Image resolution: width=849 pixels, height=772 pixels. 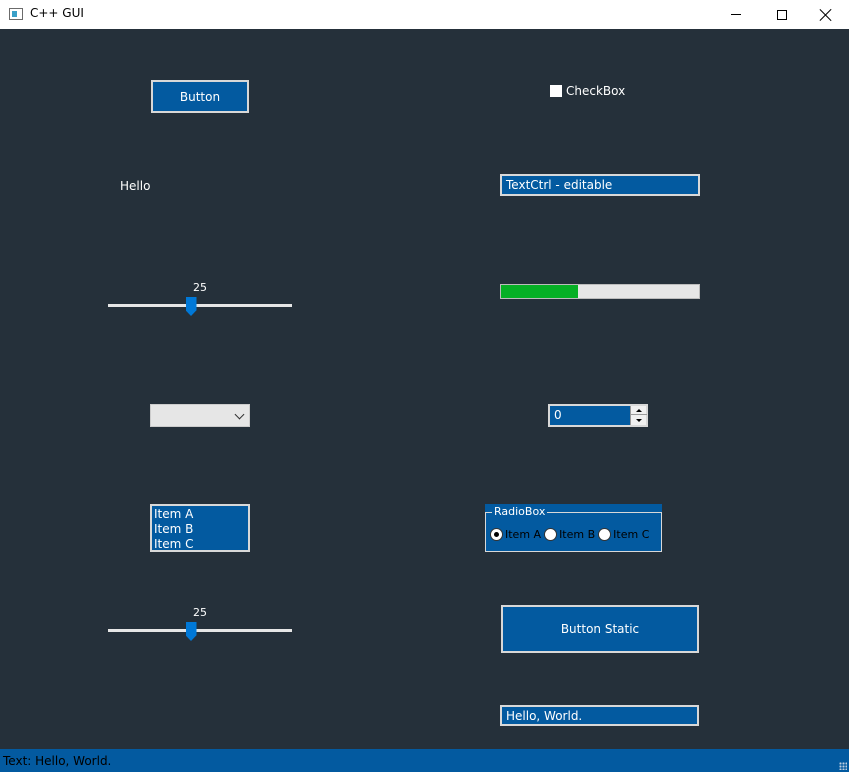 I want to click on arrow-up-icon, so click(x=639, y=410).